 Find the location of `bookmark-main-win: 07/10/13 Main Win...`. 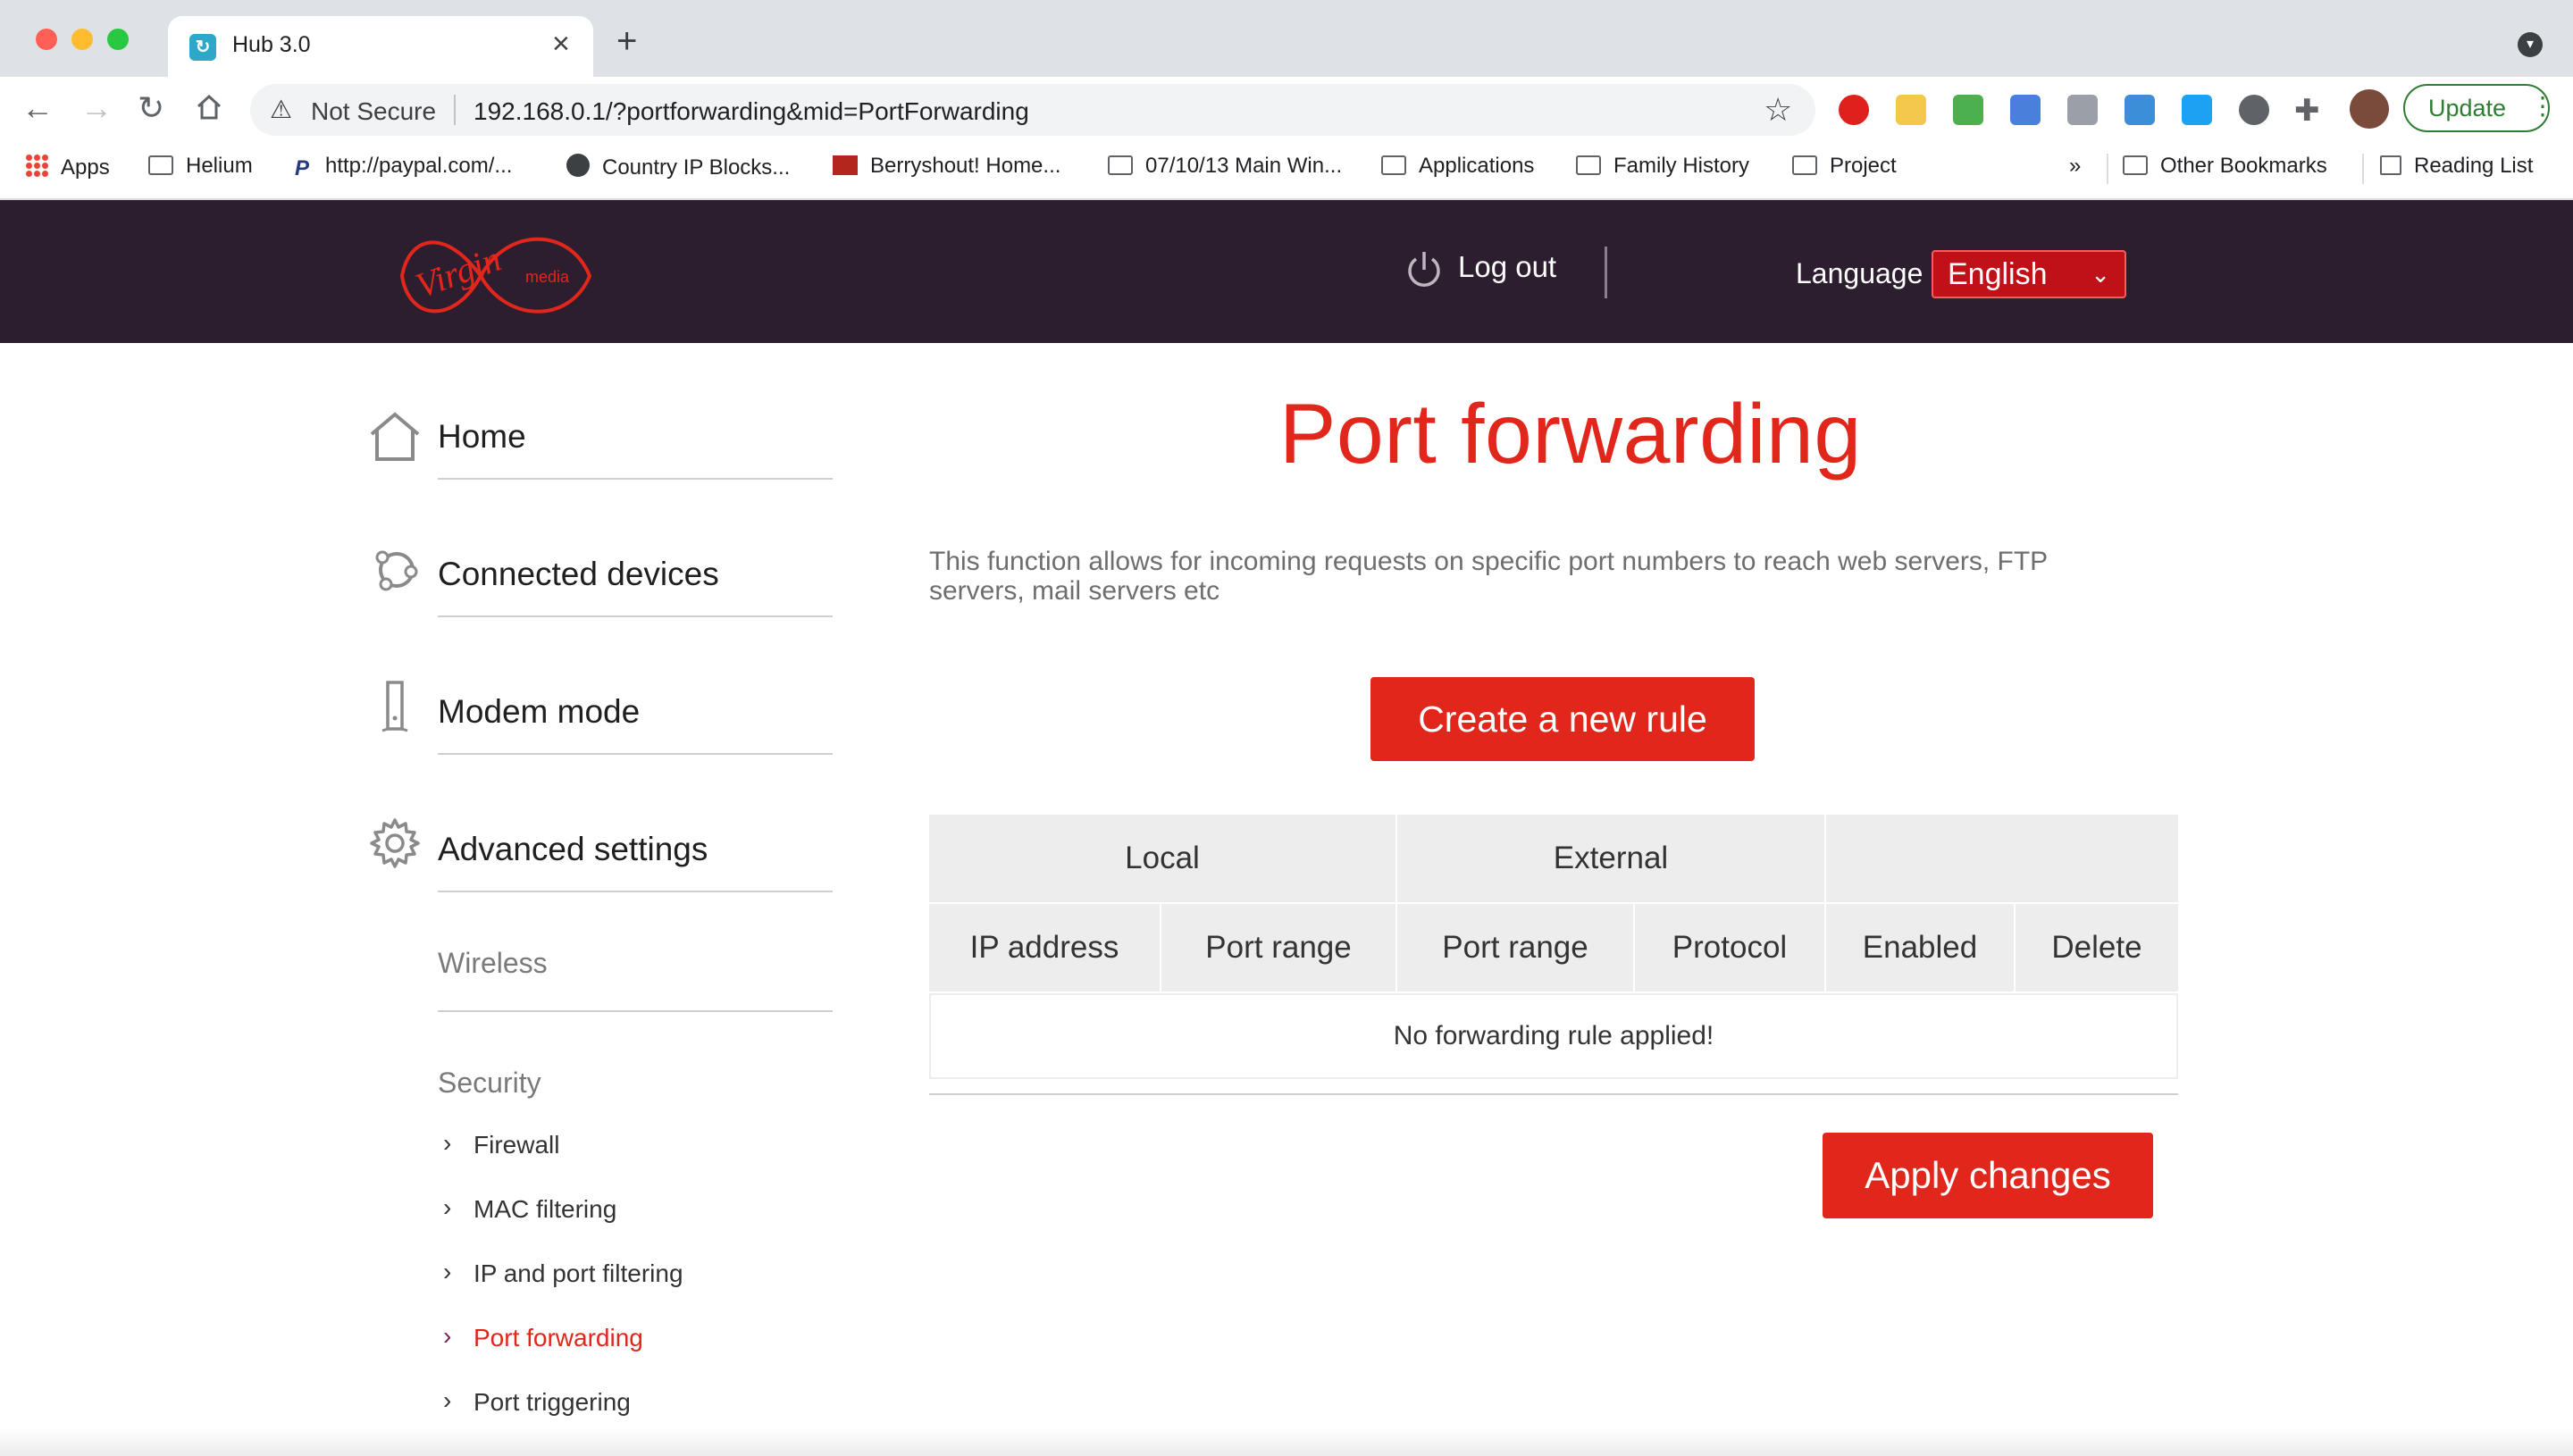

bookmark-main-win: 07/10/13 Main Win... is located at coordinates (1225, 166).